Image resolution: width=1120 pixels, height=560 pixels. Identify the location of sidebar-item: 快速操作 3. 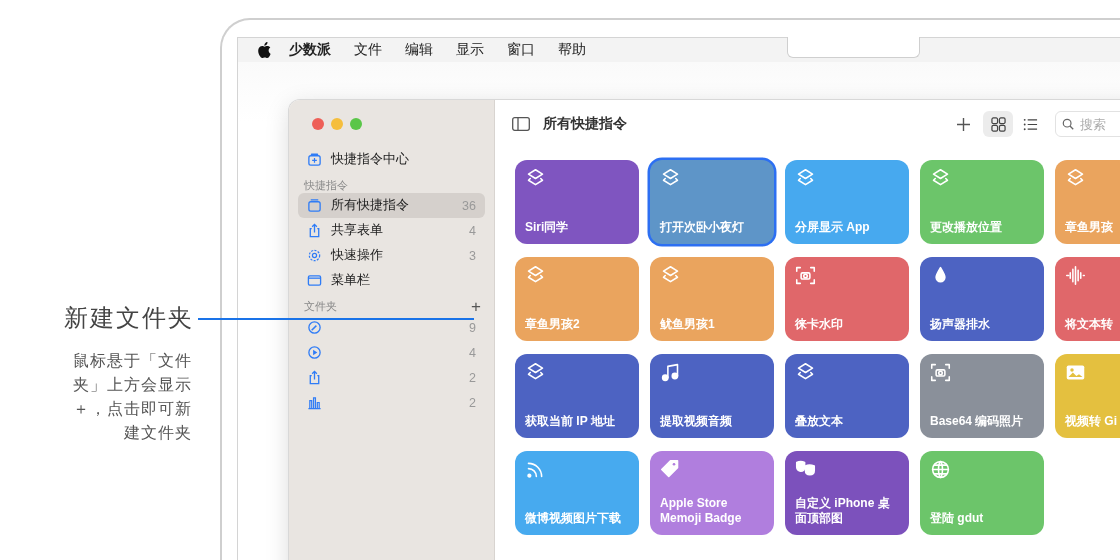
(391, 255).